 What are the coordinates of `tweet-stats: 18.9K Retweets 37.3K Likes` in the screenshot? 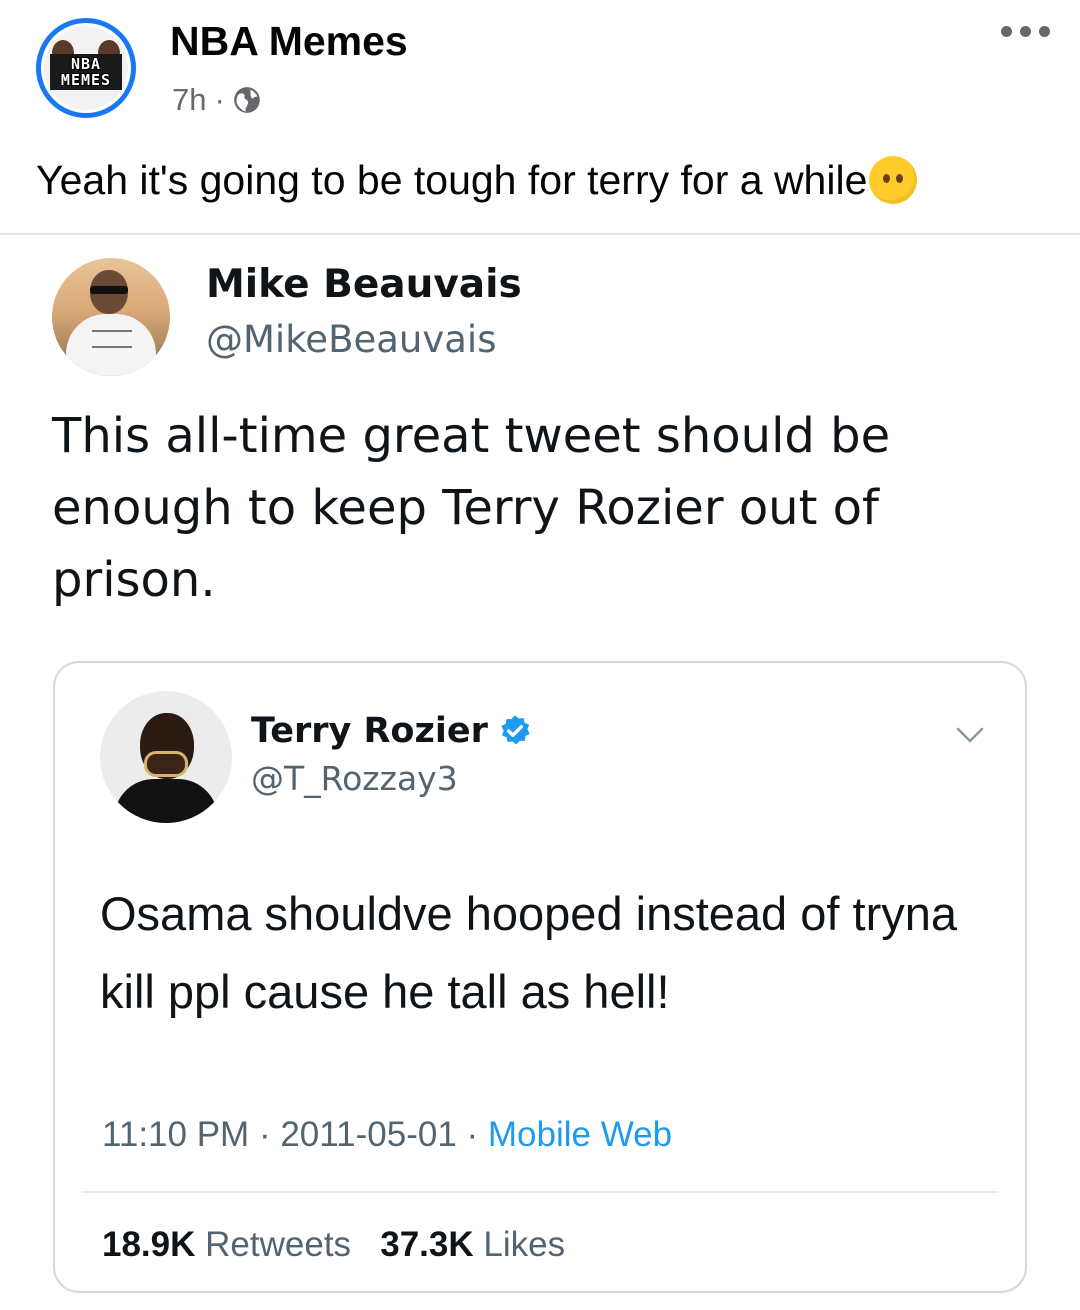 It's located at (333, 1245).